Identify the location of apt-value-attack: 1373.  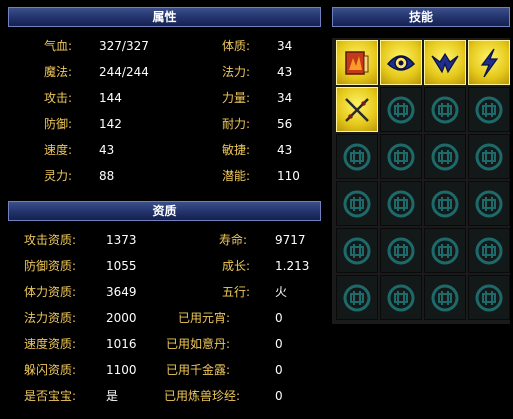
(121, 240).